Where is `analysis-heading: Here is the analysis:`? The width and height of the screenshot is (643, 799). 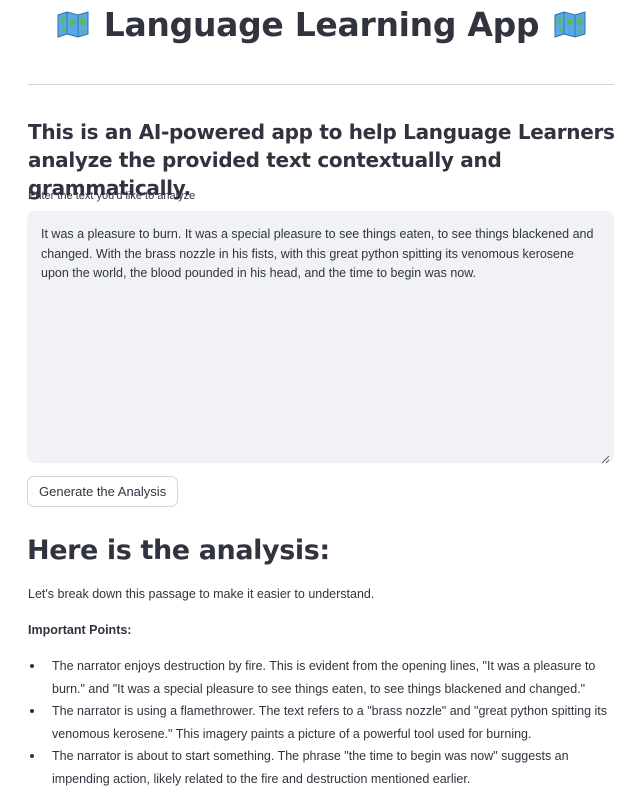 analysis-heading: Here is the analysis: is located at coordinates (178, 550).